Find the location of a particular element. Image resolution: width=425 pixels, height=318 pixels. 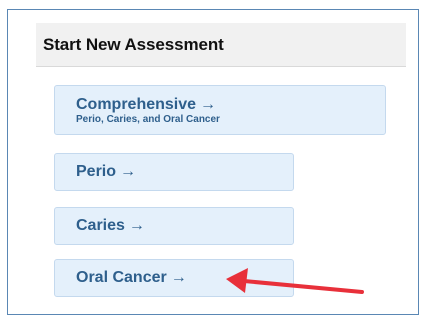

page-title: Start New Assessment is located at coordinates (133, 44).